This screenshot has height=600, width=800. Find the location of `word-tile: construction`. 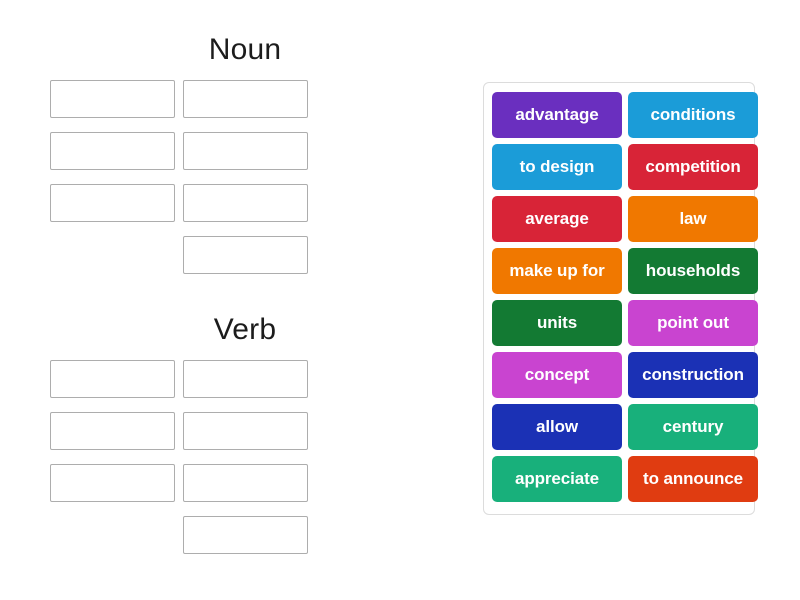

word-tile: construction is located at coordinates (693, 375).